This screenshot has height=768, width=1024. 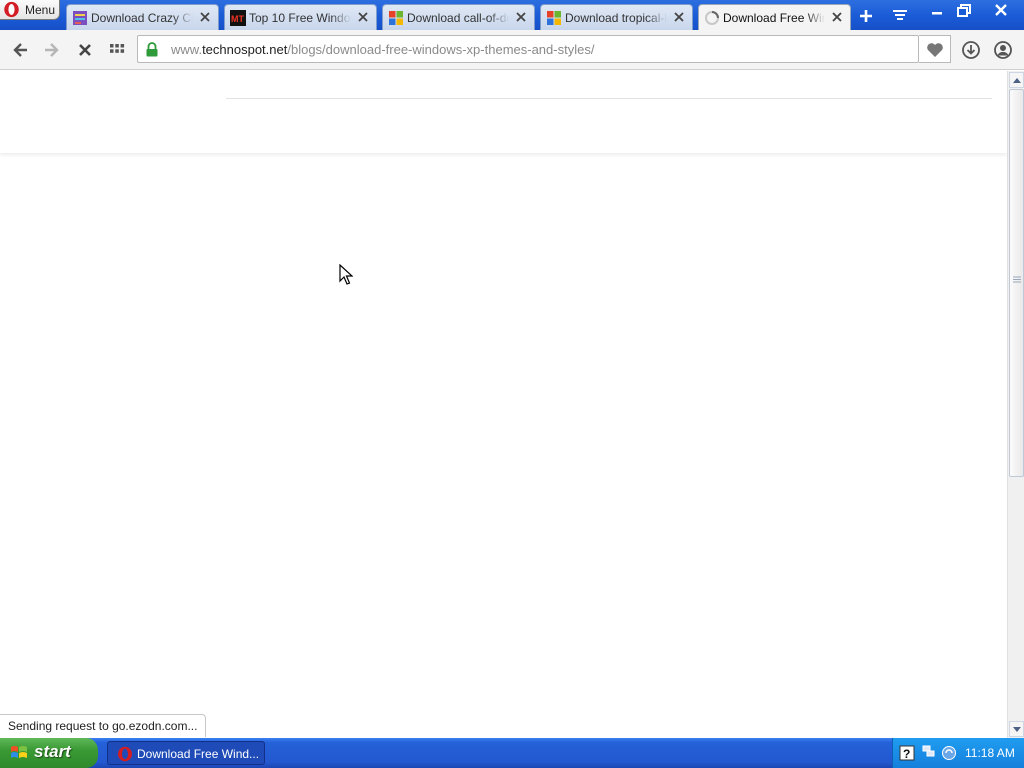 I want to click on vertical-scrollbar, so click(x=1015, y=404).